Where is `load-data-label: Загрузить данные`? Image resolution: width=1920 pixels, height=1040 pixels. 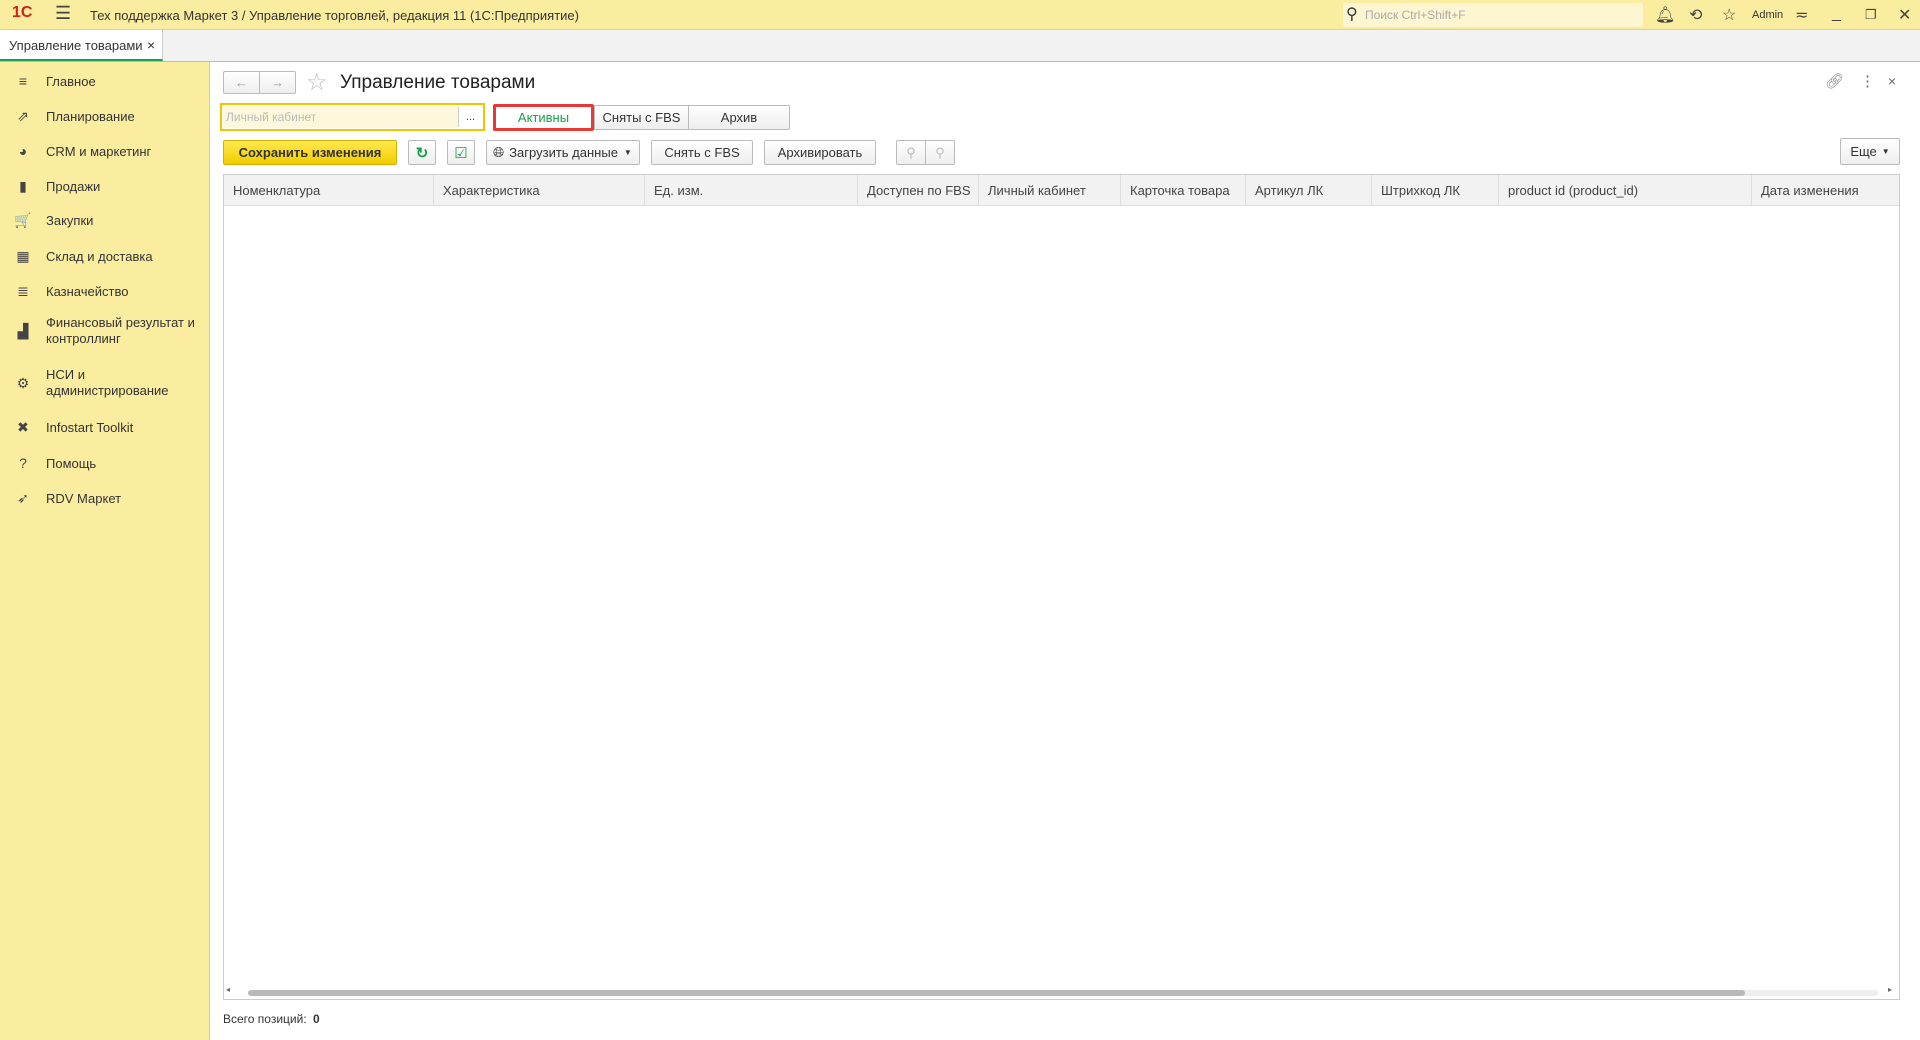 load-data-label: Загрузить данные is located at coordinates (563, 152).